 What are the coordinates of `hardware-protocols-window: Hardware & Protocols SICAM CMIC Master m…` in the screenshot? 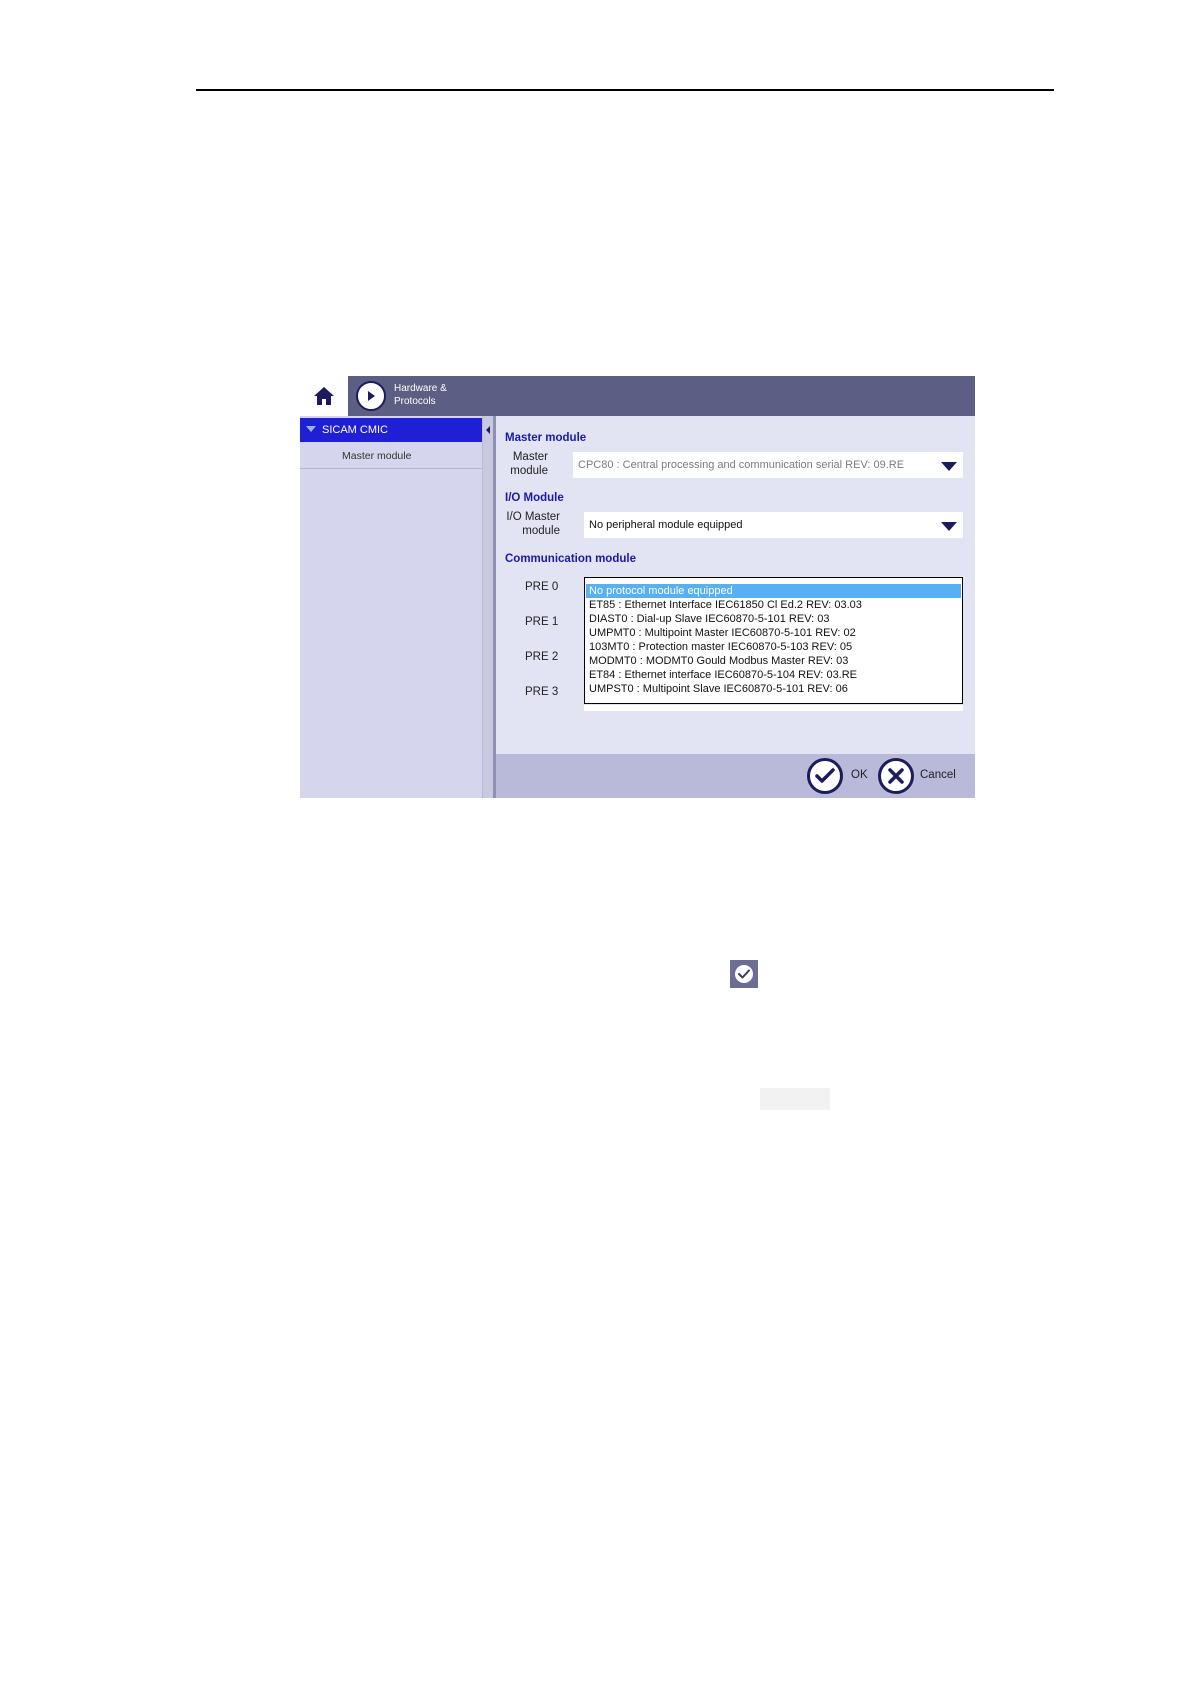 It's located at (637, 587).